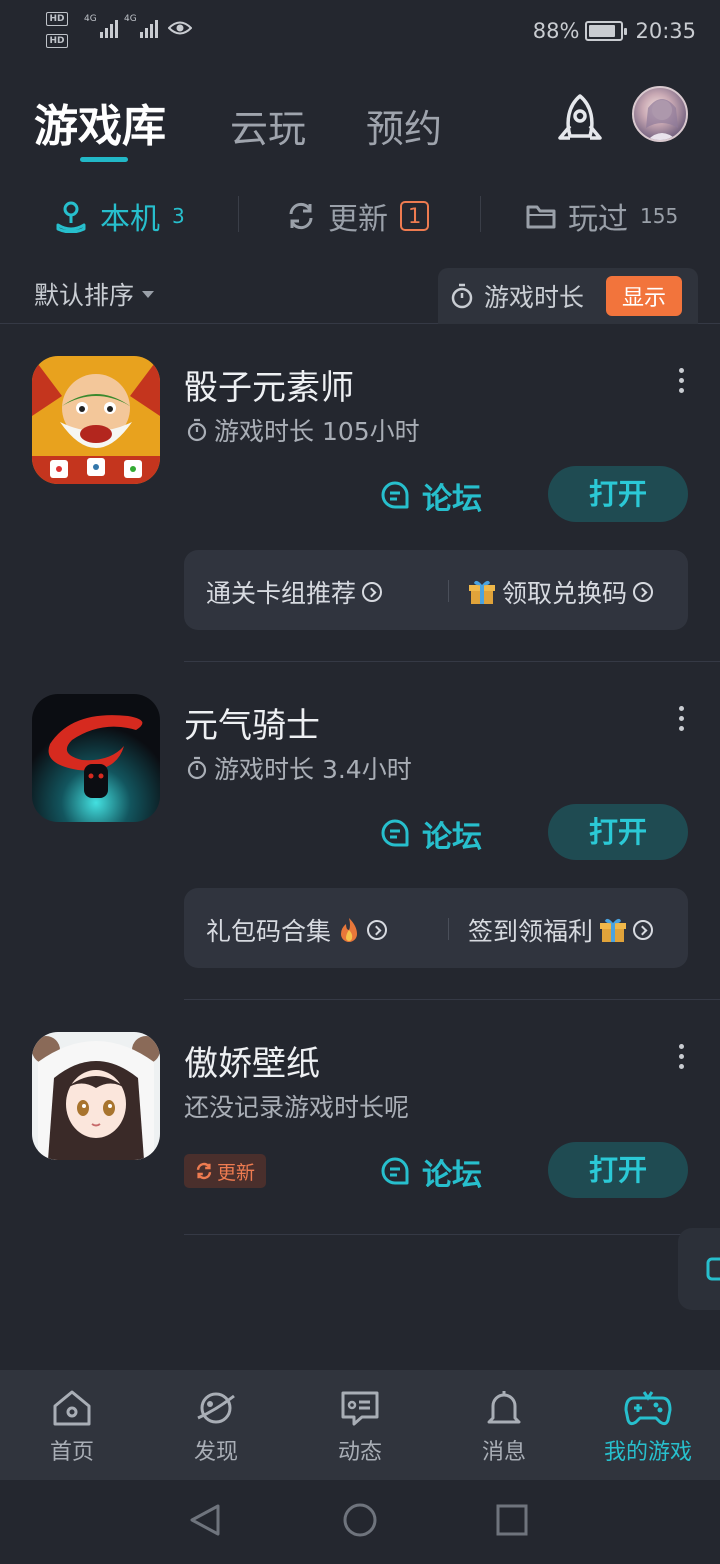 The image size is (720, 1564). I want to click on playtime-toggle: 游戏时长 显示, so click(568, 296).